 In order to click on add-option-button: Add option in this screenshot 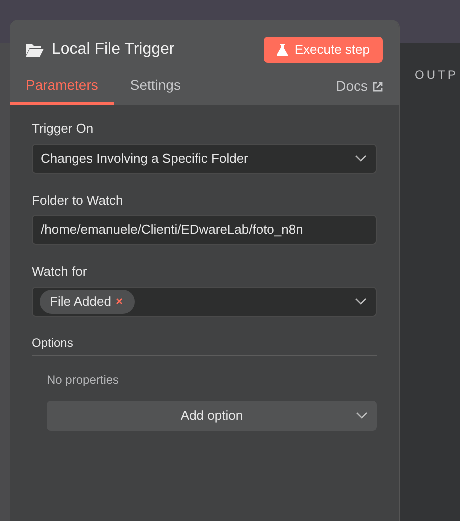, I will do `click(212, 415)`.